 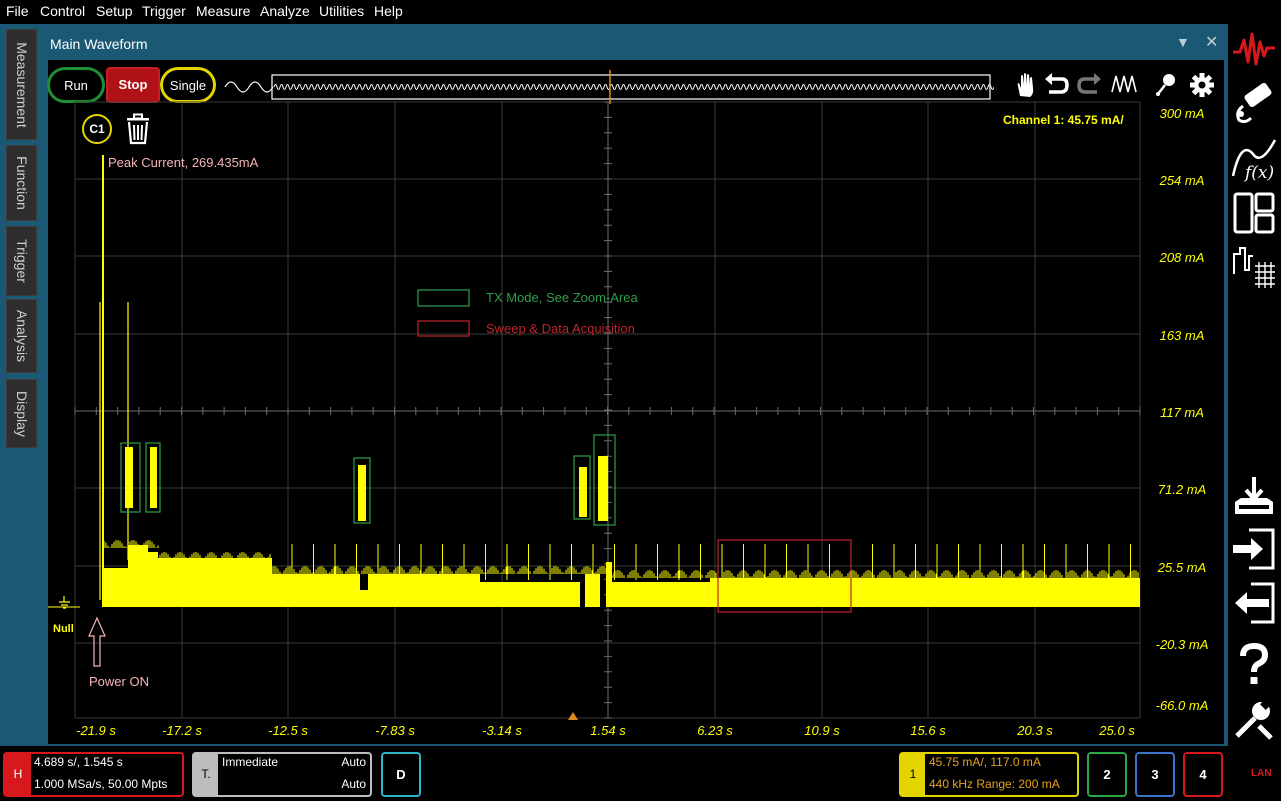 What do you see at coordinates (96, 730) in the screenshot?
I see `x-axis-label: -21.9 s` at bounding box center [96, 730].